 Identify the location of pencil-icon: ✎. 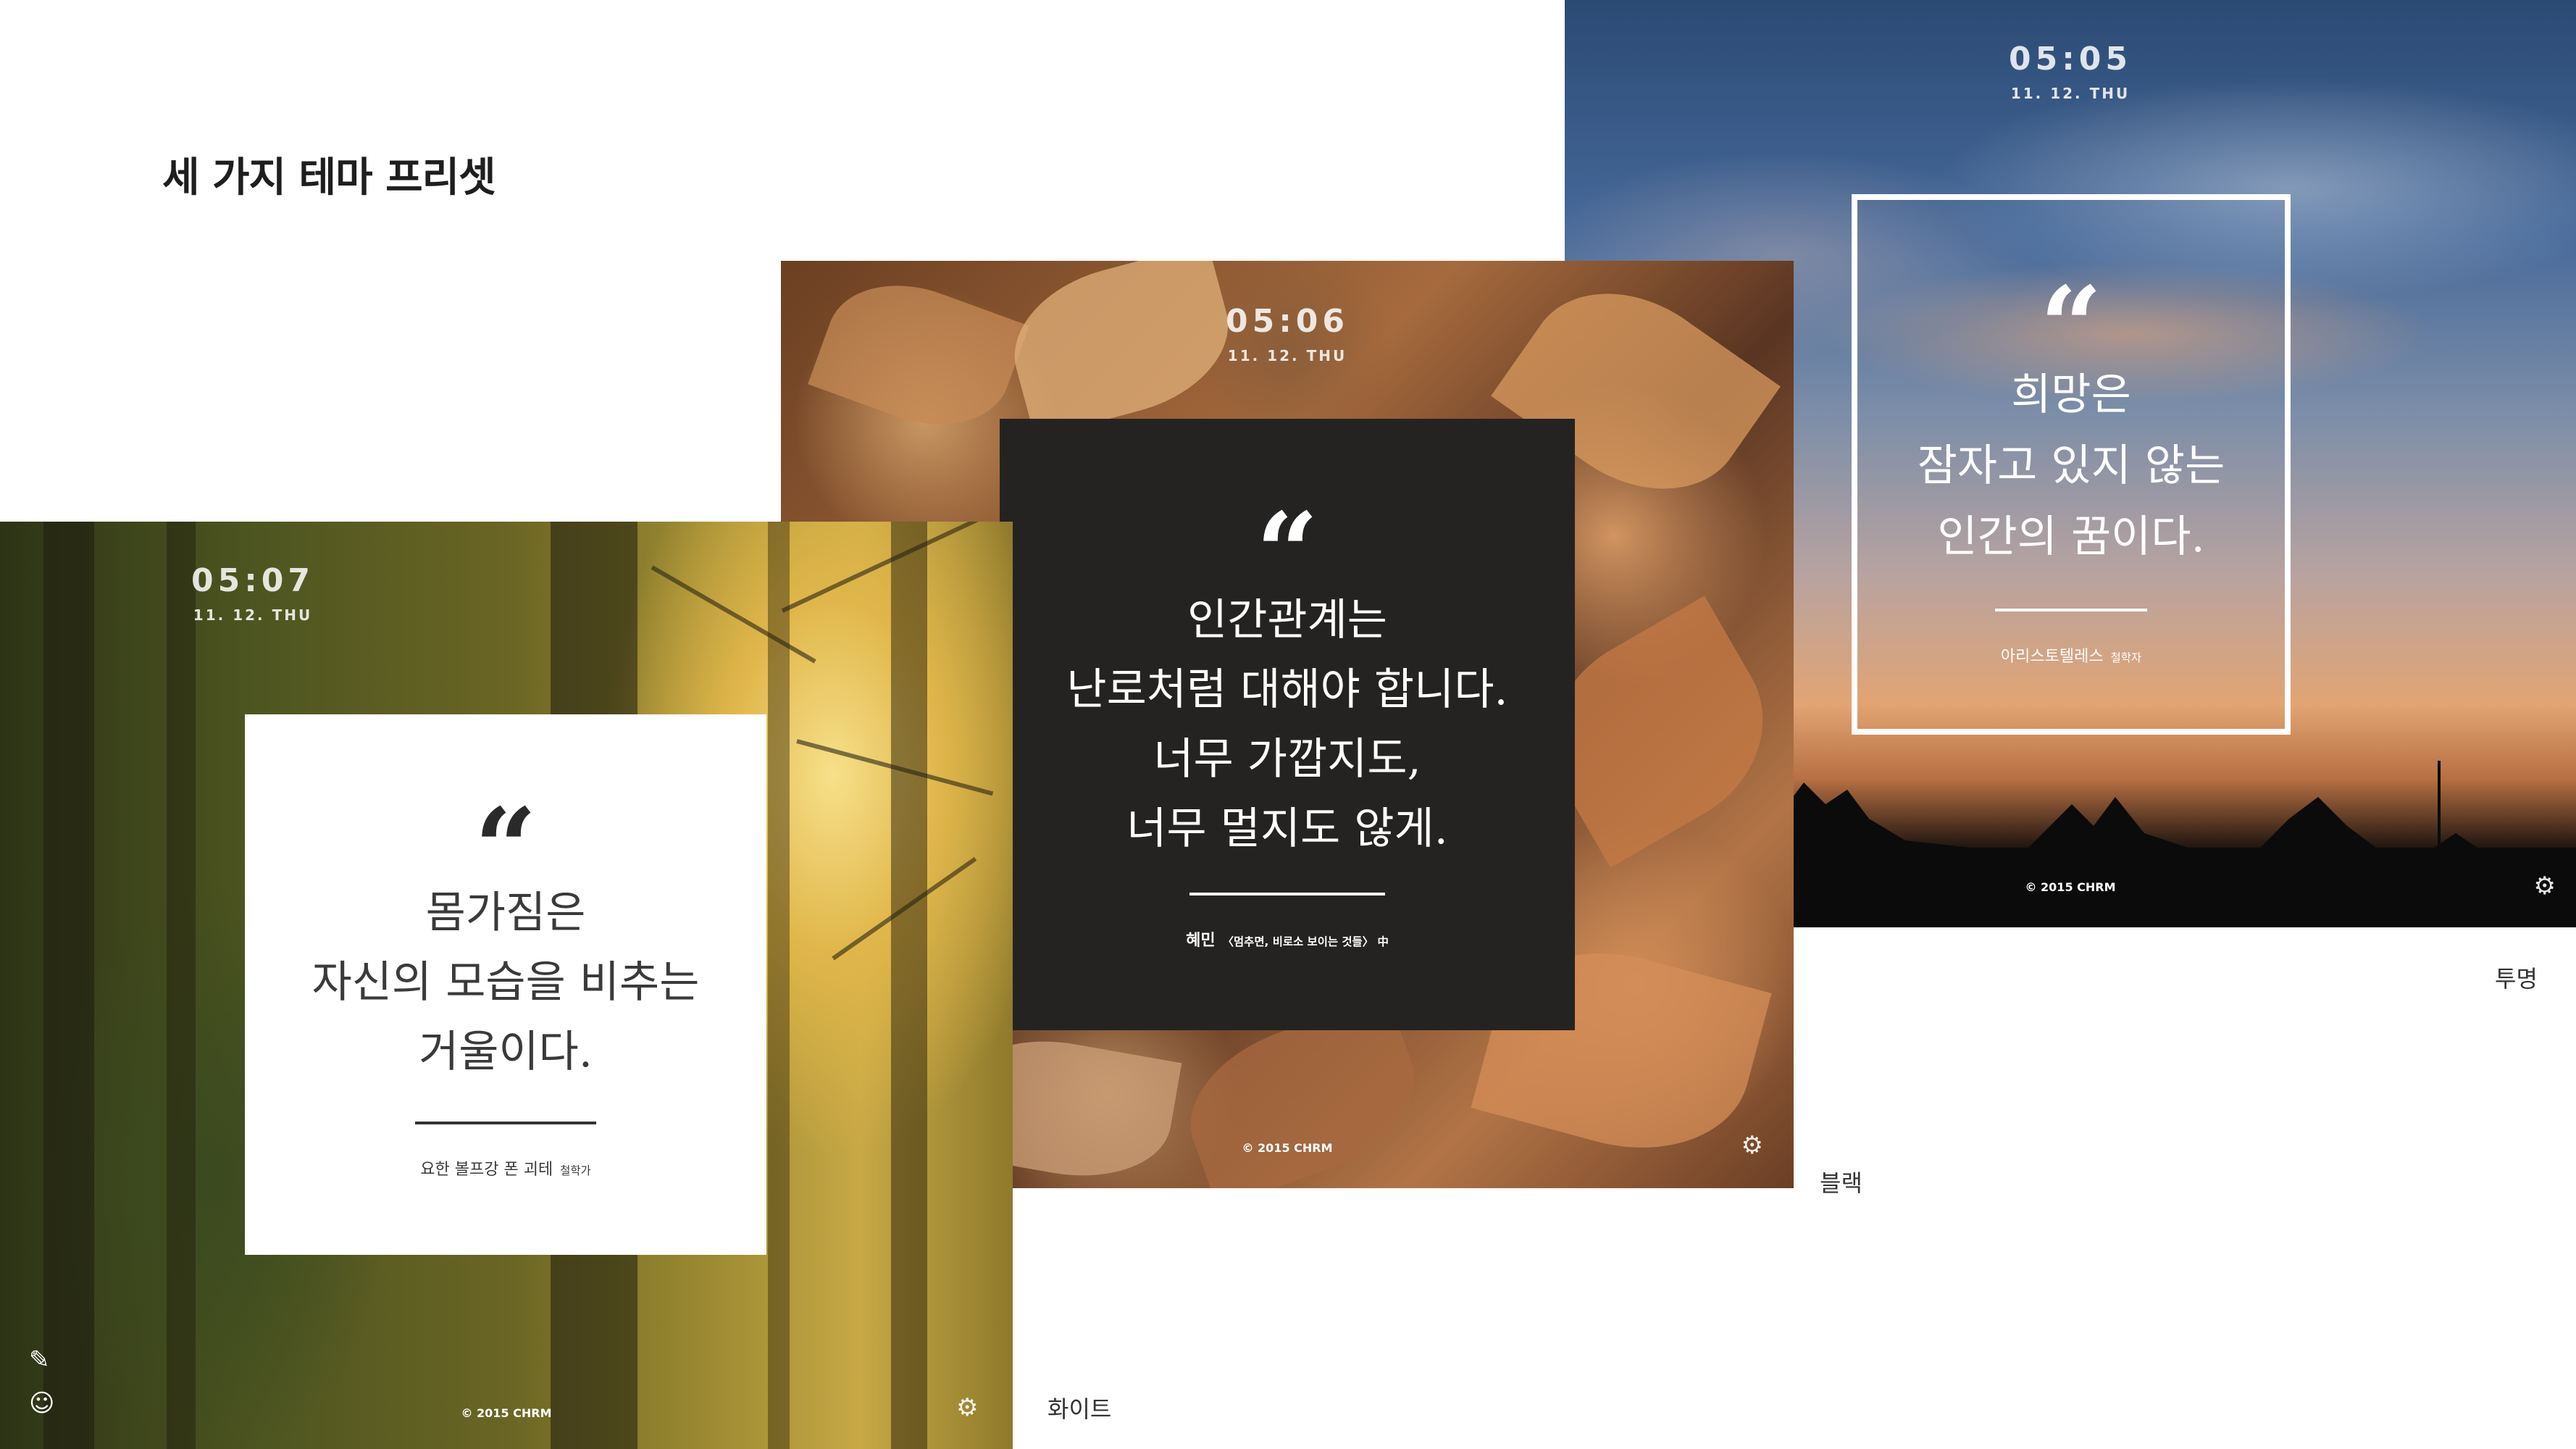
(39, 1360).